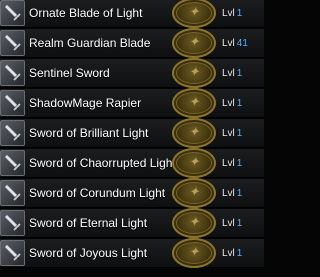 The image size is (320, 277). Describe the element at coordinates (69, 73) in the screenshot. I see `item-name: Sentinel Sword` at that location.